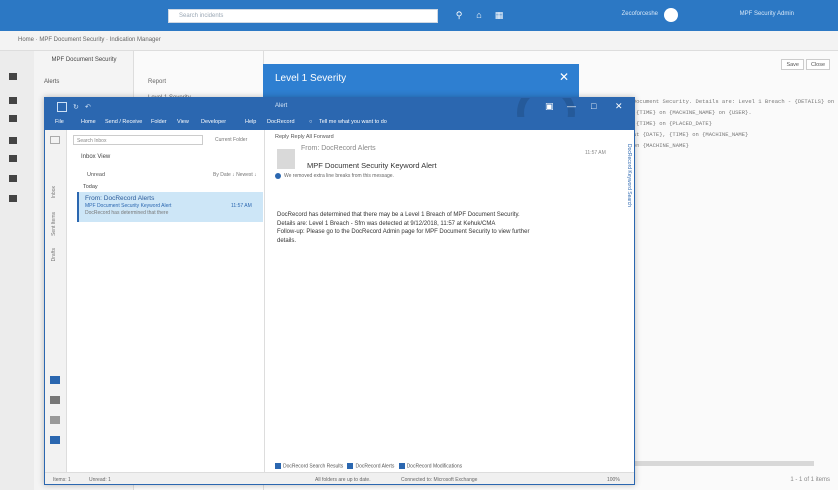  What do you see at coordinates (123, 122) in the screenshot?
I see `tab-send-receive: Send / Receive` at bounding box center [123, 122].